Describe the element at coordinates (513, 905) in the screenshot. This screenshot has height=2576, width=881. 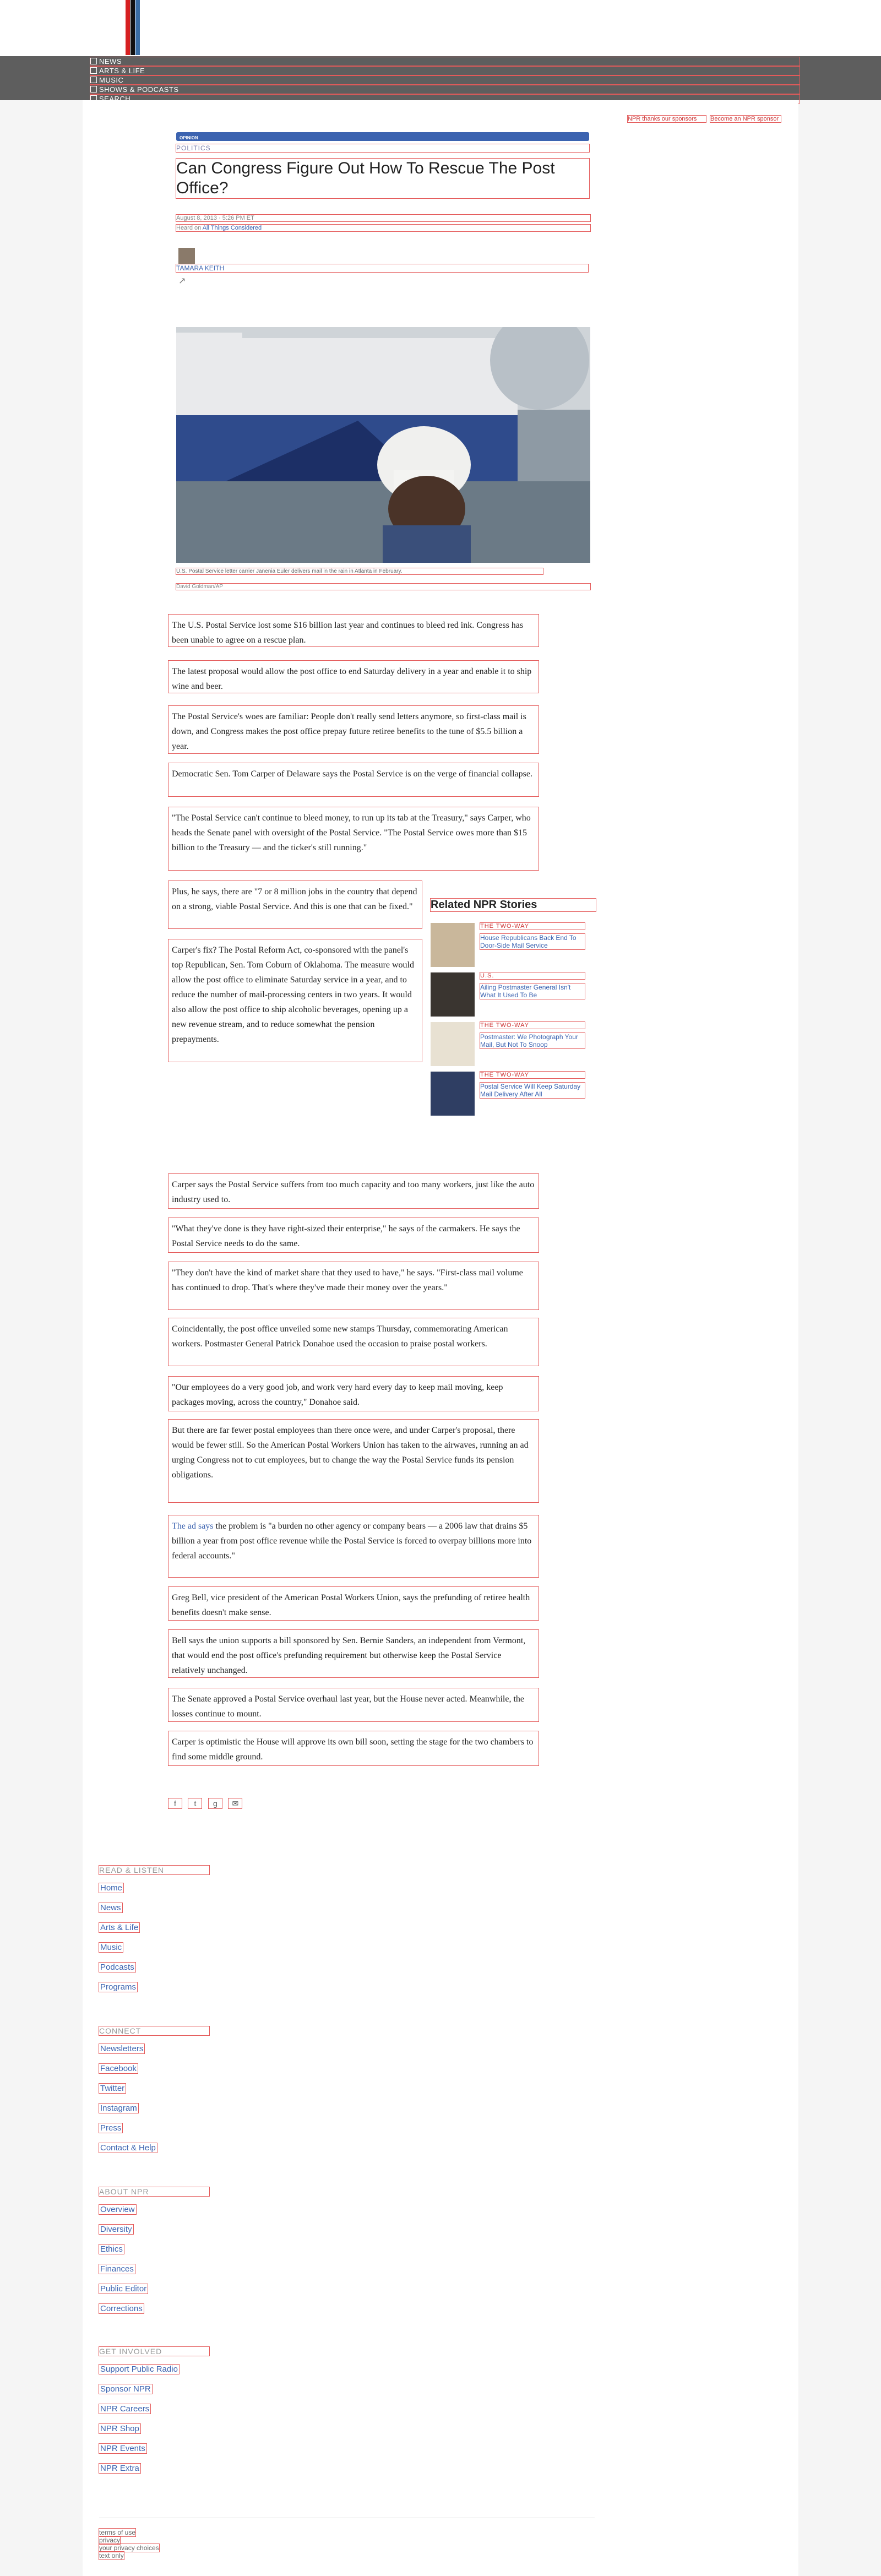
I see `related-title: Related NPR Stories` at that location.